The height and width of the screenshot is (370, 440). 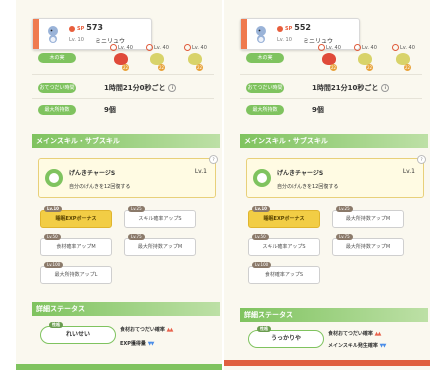 What do you see at coordinates (140, 88) in the screenshot?
I see `help-time-value: 1時間21分0秒ごと i` at bounding box center [140, 88].